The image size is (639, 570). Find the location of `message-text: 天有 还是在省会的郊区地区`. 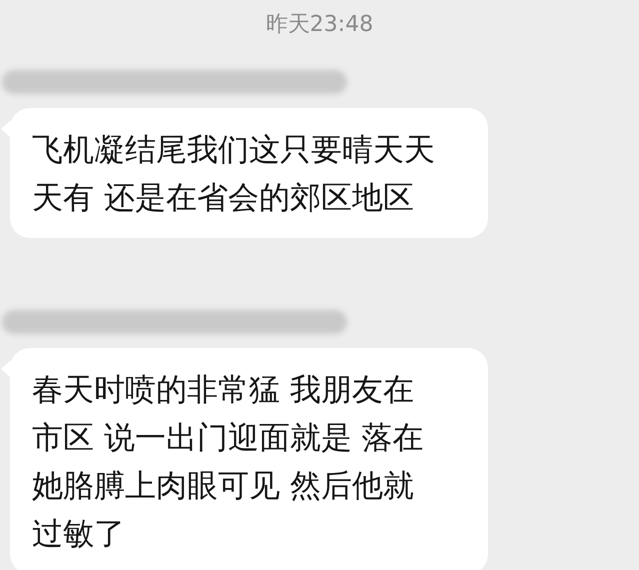

message-text: 天有 还是在省会的郊区地区 is located at coordinates (223, 198).